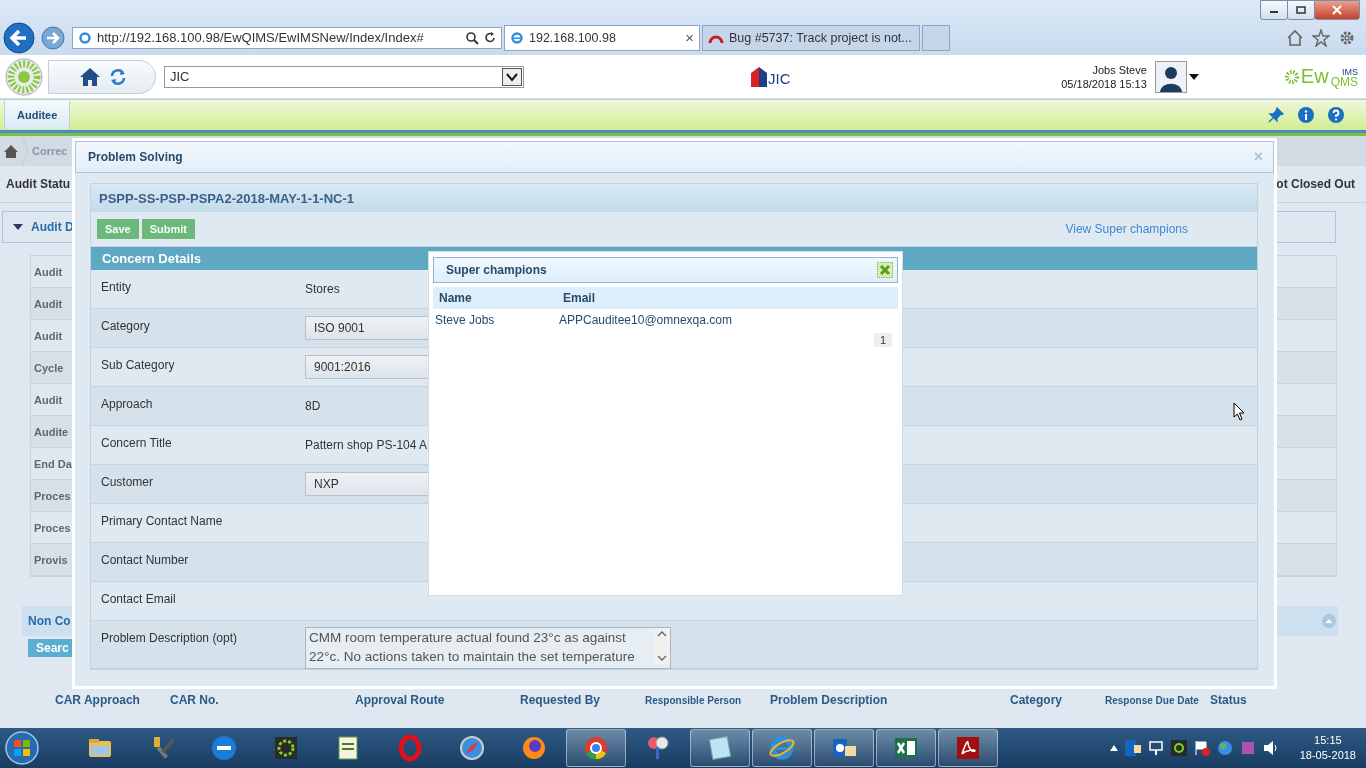 The height and width of the screenshot is (768, 1366). Describe the element at coordinates (145, 559) in the screenshot. I see `field-label: Contact Number` at that location.